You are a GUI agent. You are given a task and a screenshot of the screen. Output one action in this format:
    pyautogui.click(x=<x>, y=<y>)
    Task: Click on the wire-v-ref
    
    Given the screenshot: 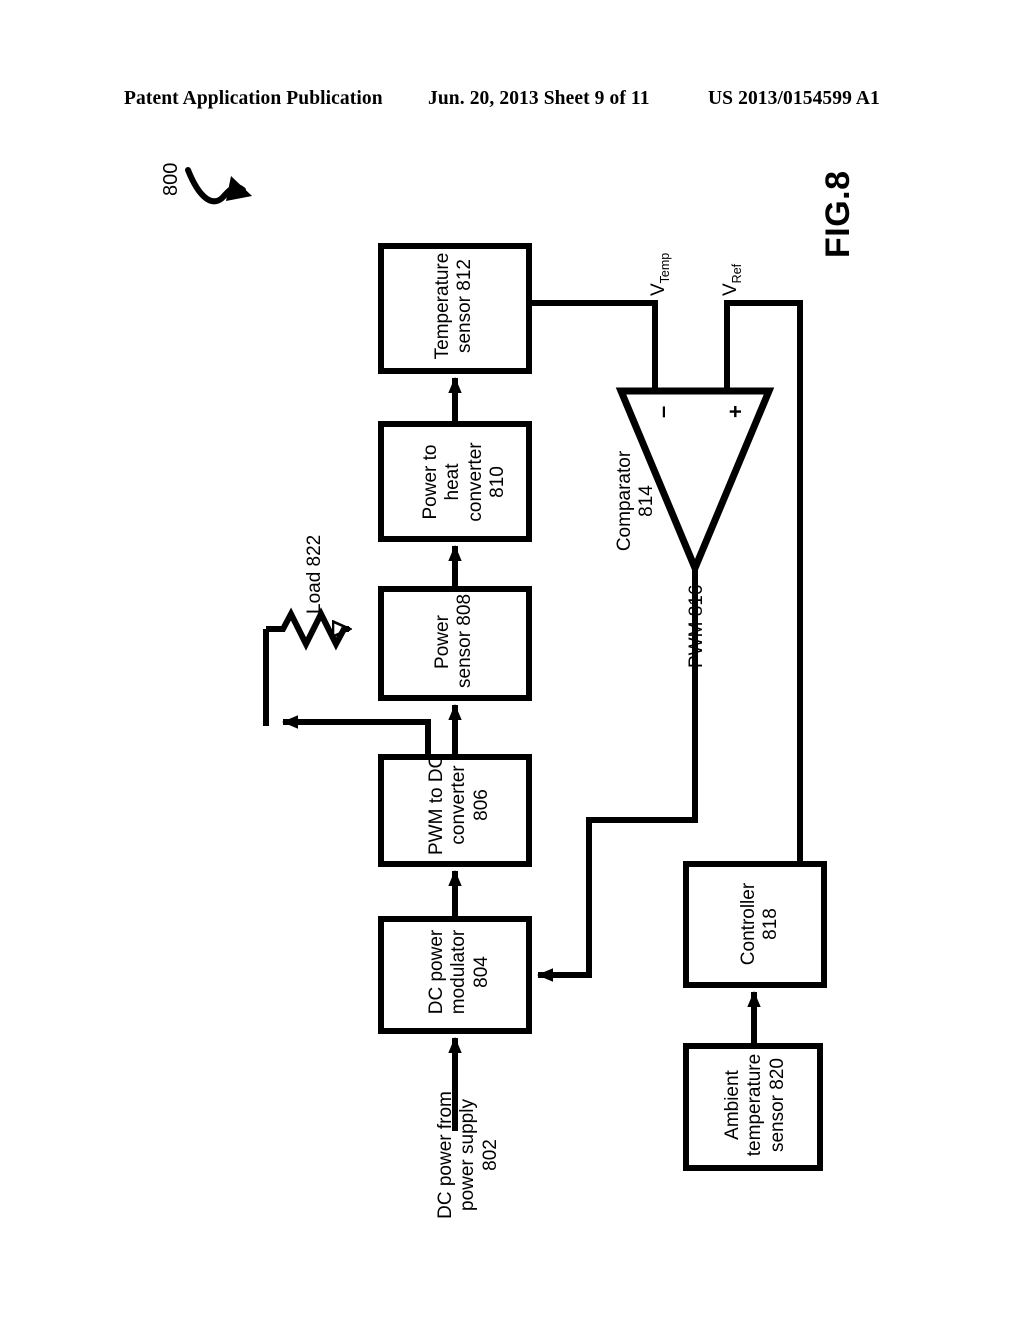 What is the action you would take?
    pyautogui.click(x=763, y=582)
    